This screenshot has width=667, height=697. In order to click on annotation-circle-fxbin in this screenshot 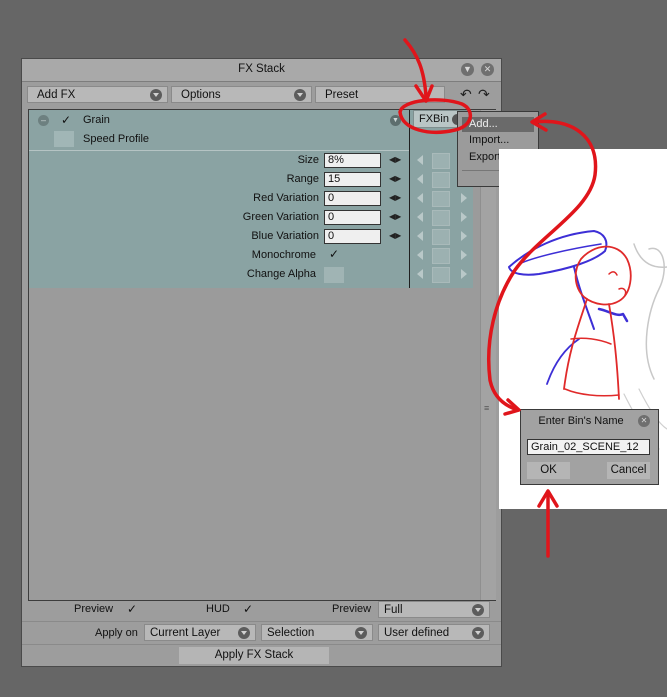, I will do `click(435, 116)`.